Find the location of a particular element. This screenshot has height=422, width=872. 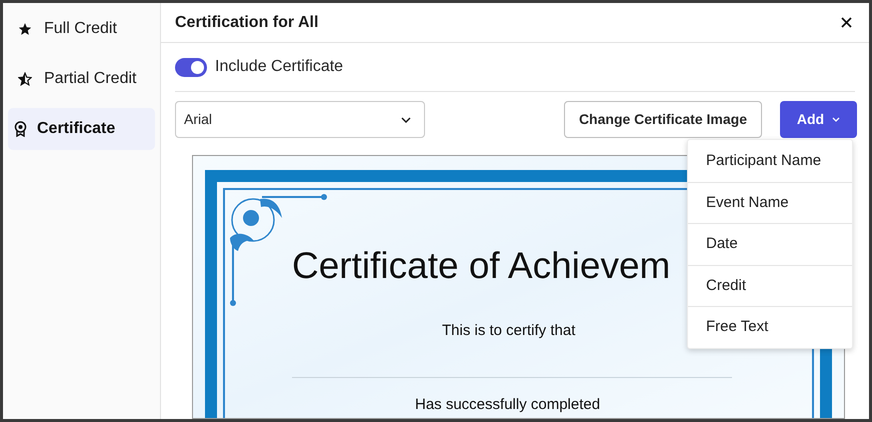

sidebar-item: Full Credit is located at coordinates (81, 29).